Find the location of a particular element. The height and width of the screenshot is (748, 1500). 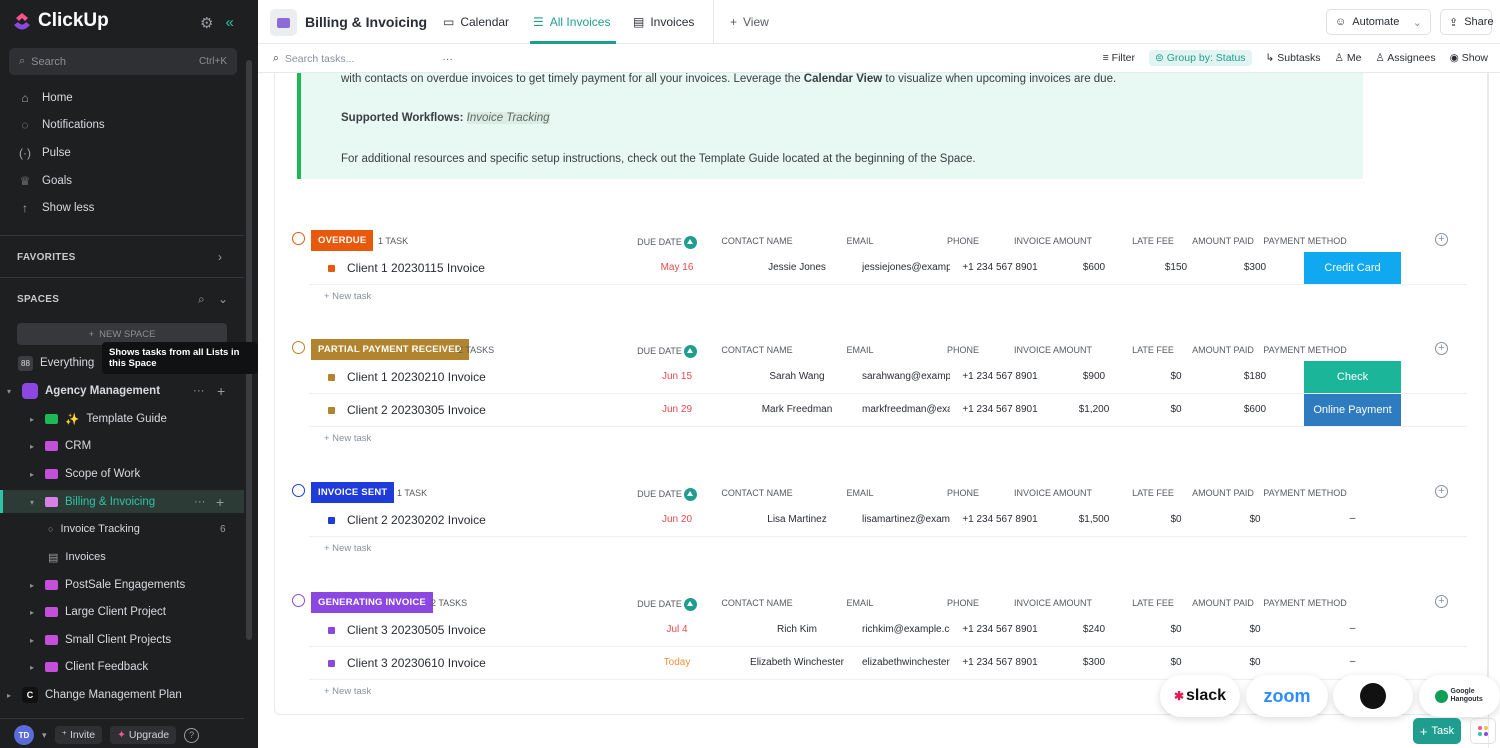

column-header-phone: PHONE is located at coordinates (963, 493).